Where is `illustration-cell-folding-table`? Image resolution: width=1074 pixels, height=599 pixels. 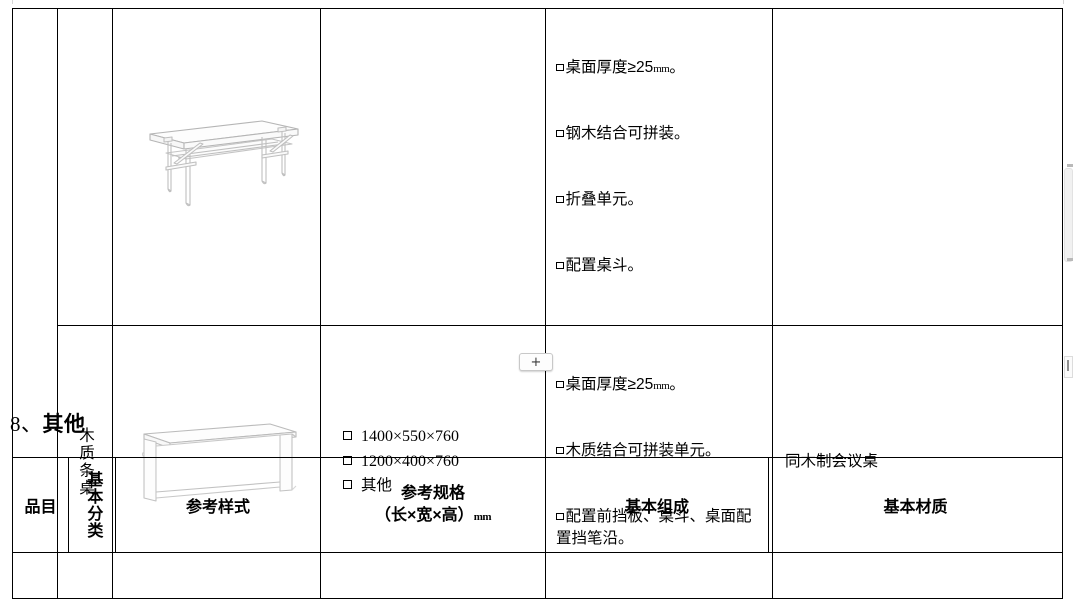
illustration-cell-folding-table is located at coordinates (216, 167).